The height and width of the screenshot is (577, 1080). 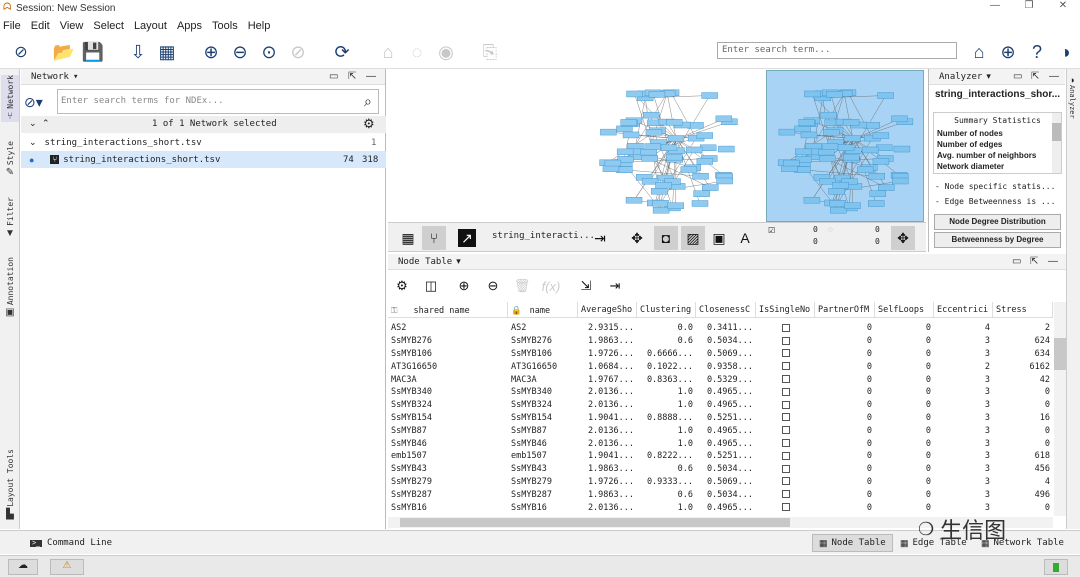 I want to click on table-cell: 4, so click(x=963, y=328).